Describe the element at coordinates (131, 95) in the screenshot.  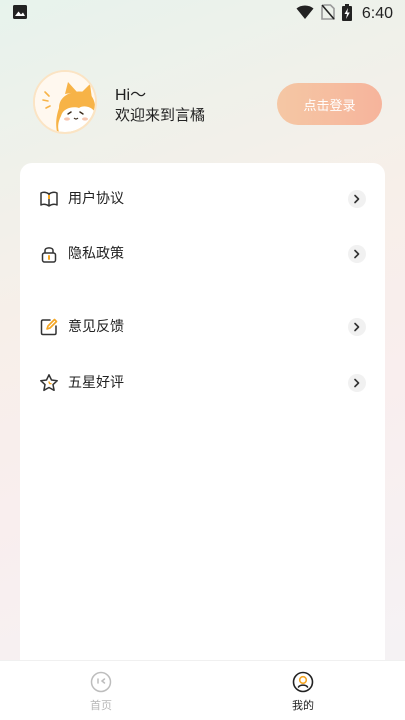
I see `greeting-text: Hi〜` at that location.